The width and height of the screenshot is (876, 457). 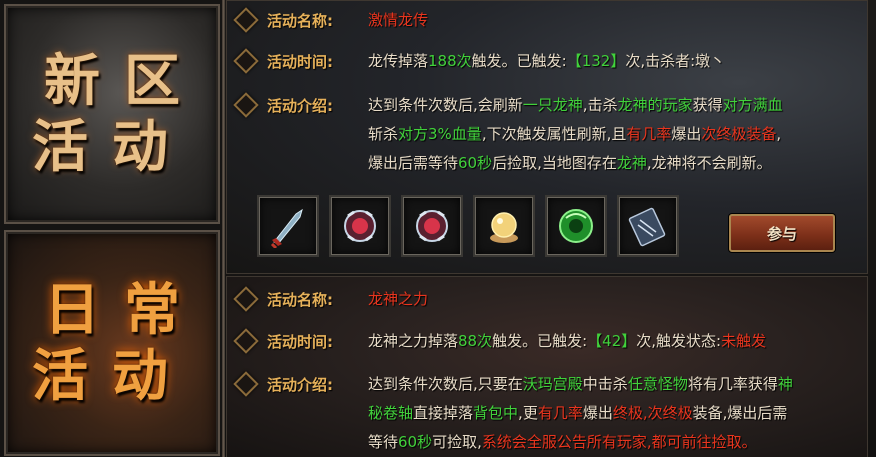 I want to click on event2-intro-line2: 秘卷轴直接掉落背包中,更有几率爆出终极,次终极装备,爆出后需, so click(x=578, y=413).